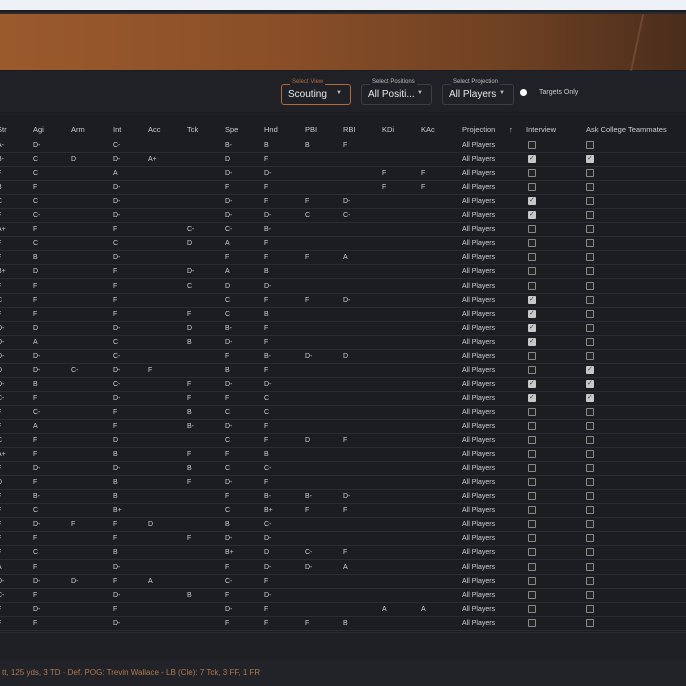  I want to click on table-row: C C D- D- F F D- All Players, so click(343, 202).